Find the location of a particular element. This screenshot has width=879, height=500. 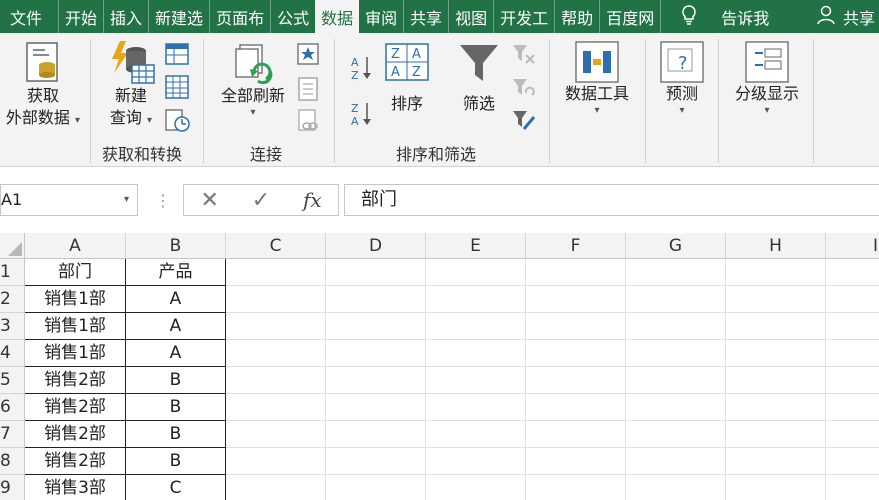

column-header-h: H is located at coordinates (776, 246).